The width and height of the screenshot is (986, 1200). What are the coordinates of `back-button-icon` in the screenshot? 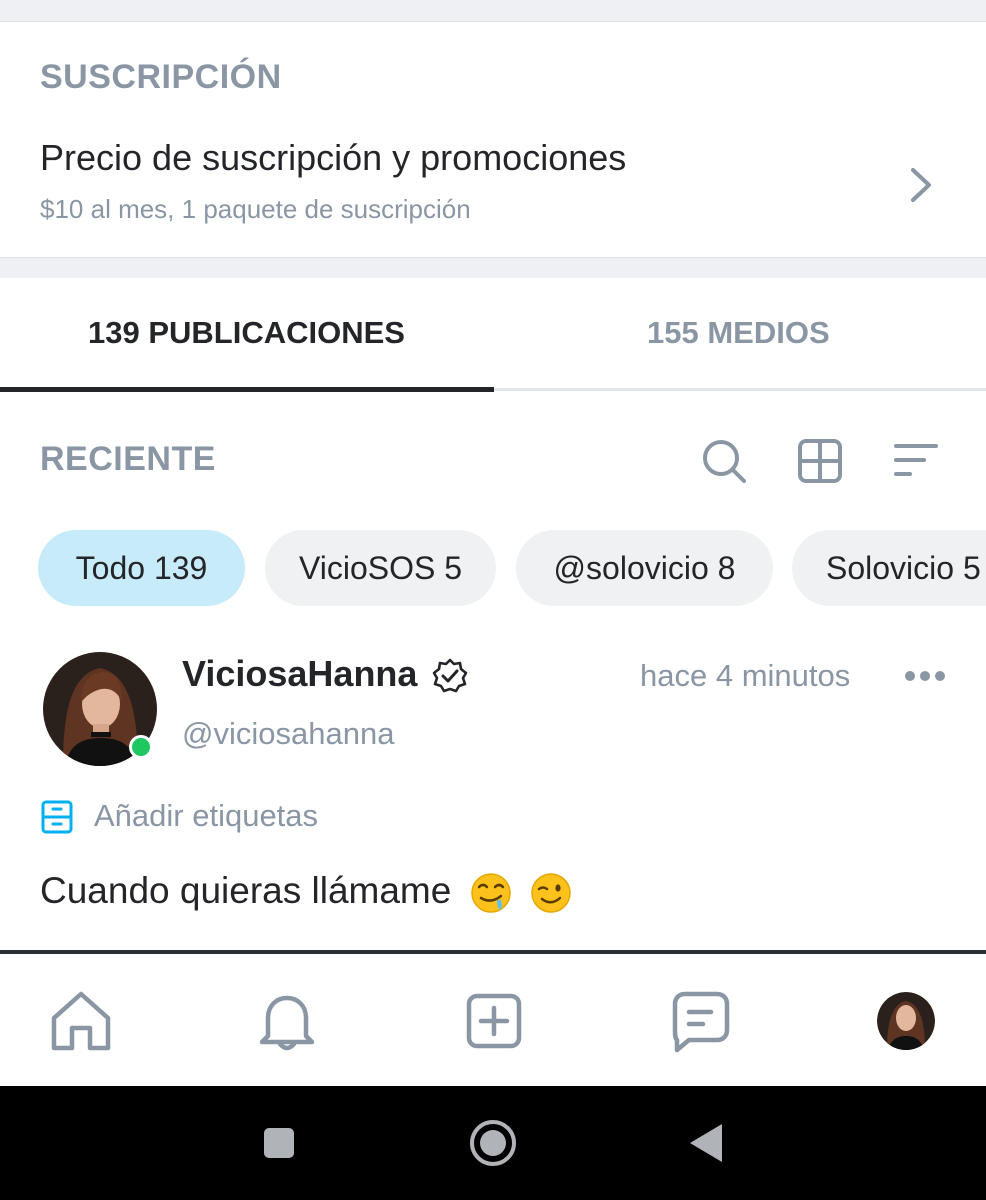 It's located at (707, 1143).